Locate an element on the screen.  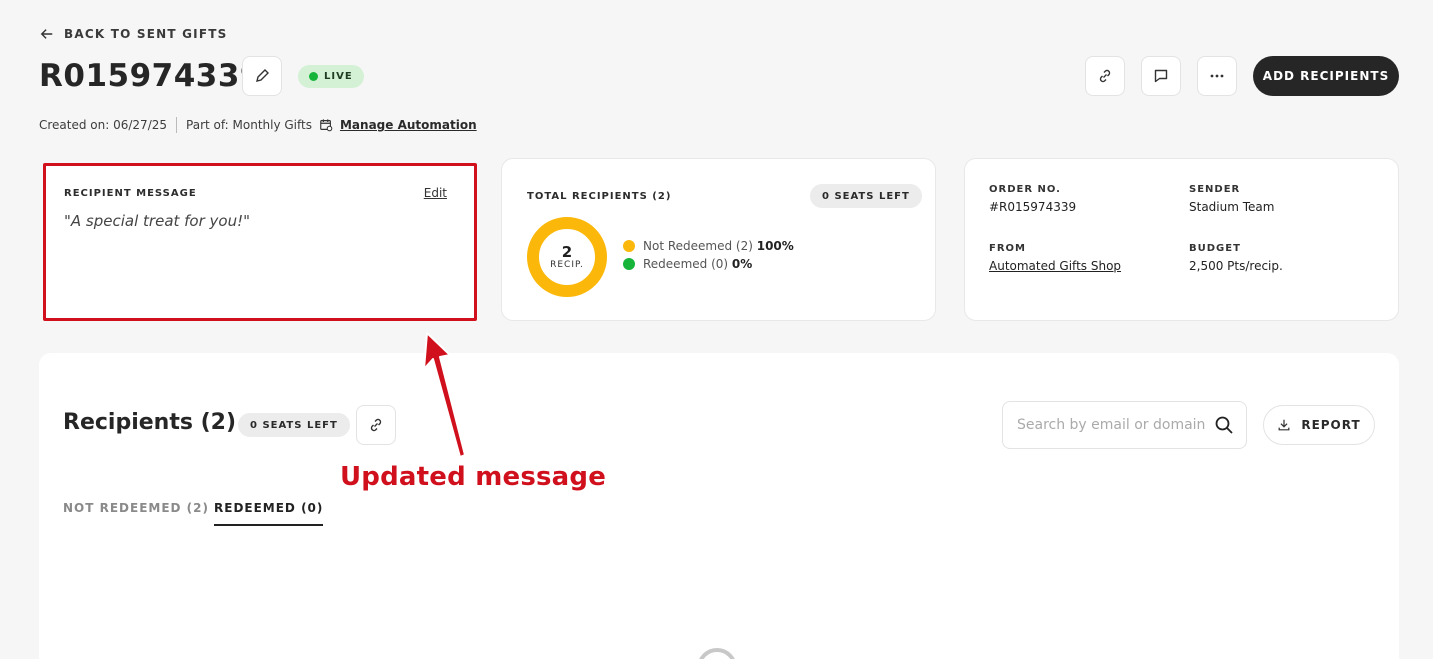
not-redeemed-pct: 100% is located at coordinates (775, 246).